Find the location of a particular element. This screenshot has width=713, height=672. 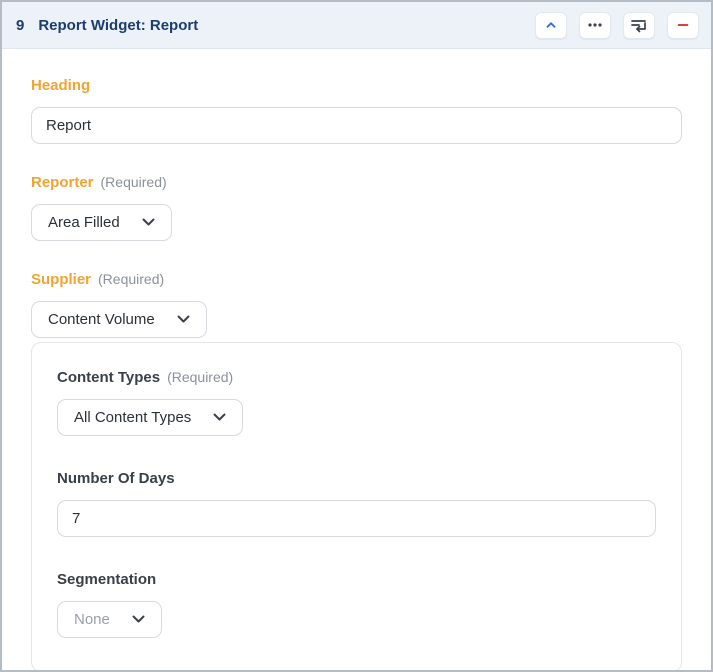

collapse-button is located at coordinates (551, 25).